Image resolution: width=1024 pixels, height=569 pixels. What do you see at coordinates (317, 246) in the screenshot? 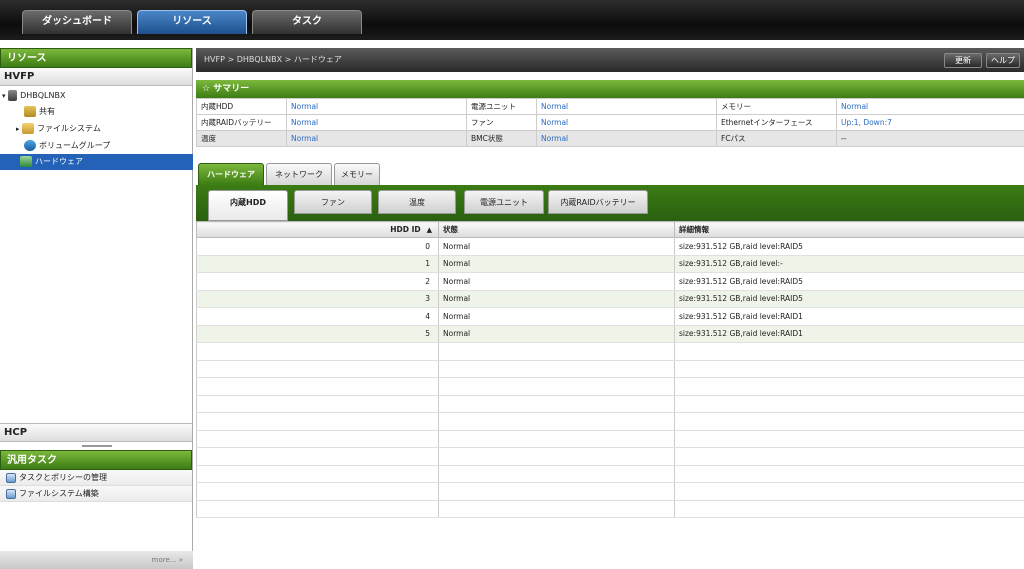
I see `hdd-id-cell: 0` at bounding box center [317, 246].